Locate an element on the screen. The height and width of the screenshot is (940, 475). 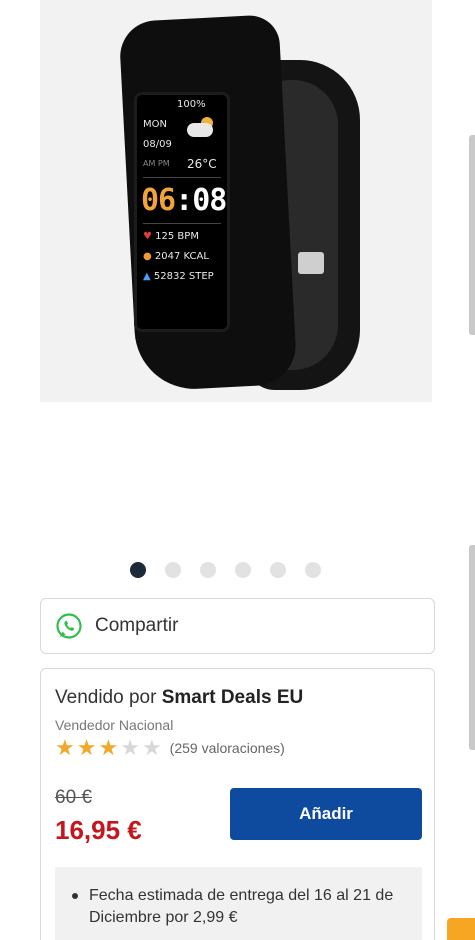
rating: ★ ★ ★ ★ ★ (259 valoraciones) is located at coordinates (170, 748).